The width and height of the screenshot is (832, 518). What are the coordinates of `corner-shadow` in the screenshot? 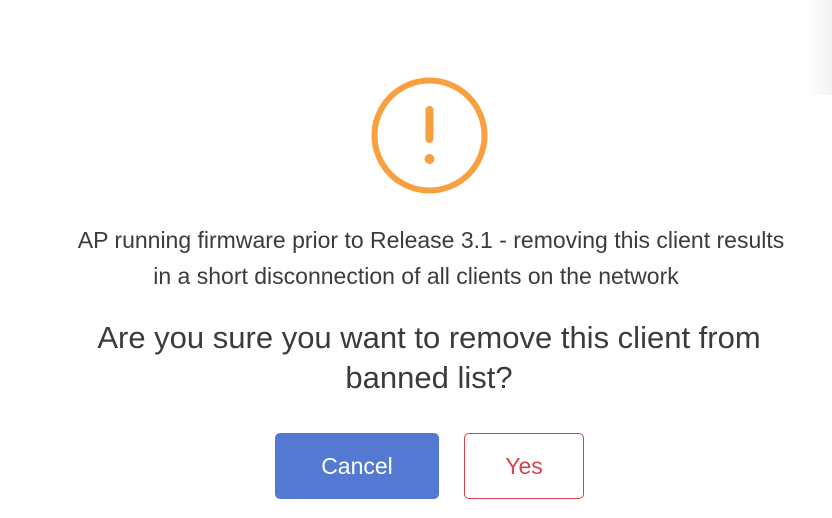 It's located at (819, 47).